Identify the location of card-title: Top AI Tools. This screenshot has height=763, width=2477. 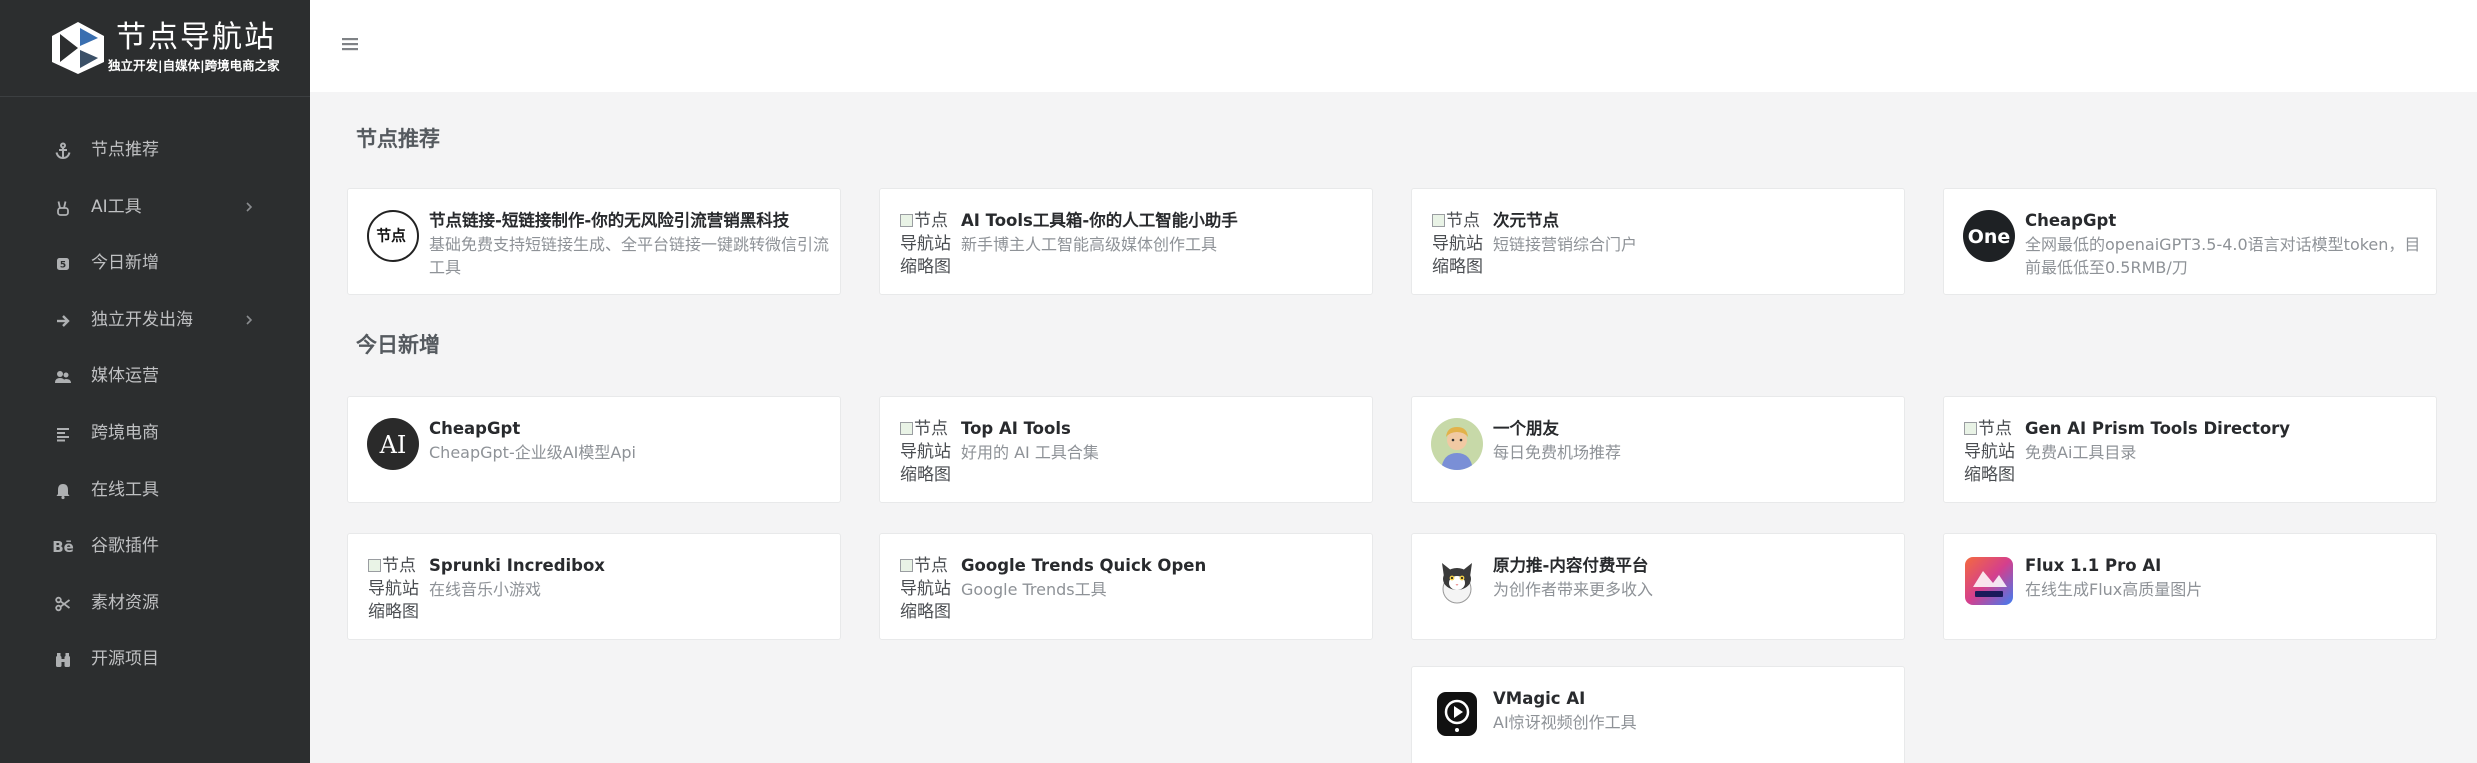
(1016, 428).